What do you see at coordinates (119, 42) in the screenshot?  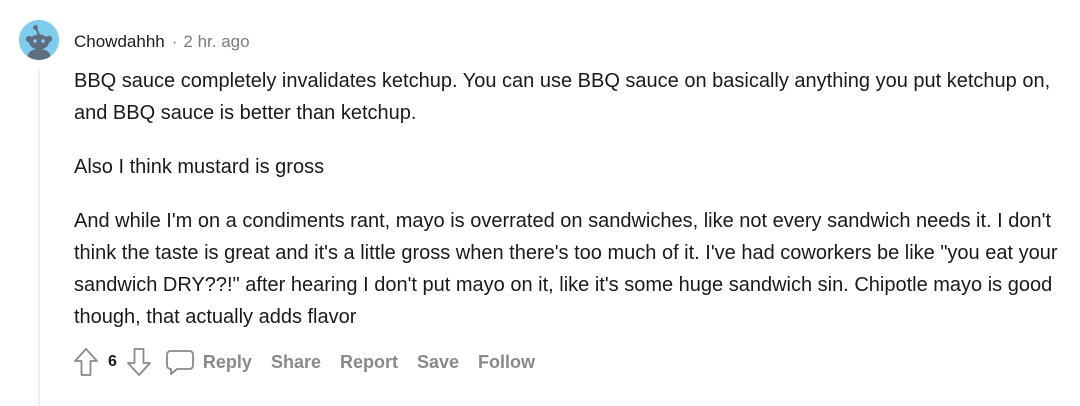 I see `author-name: Chowdahhh` at bounding box center [119, 42].